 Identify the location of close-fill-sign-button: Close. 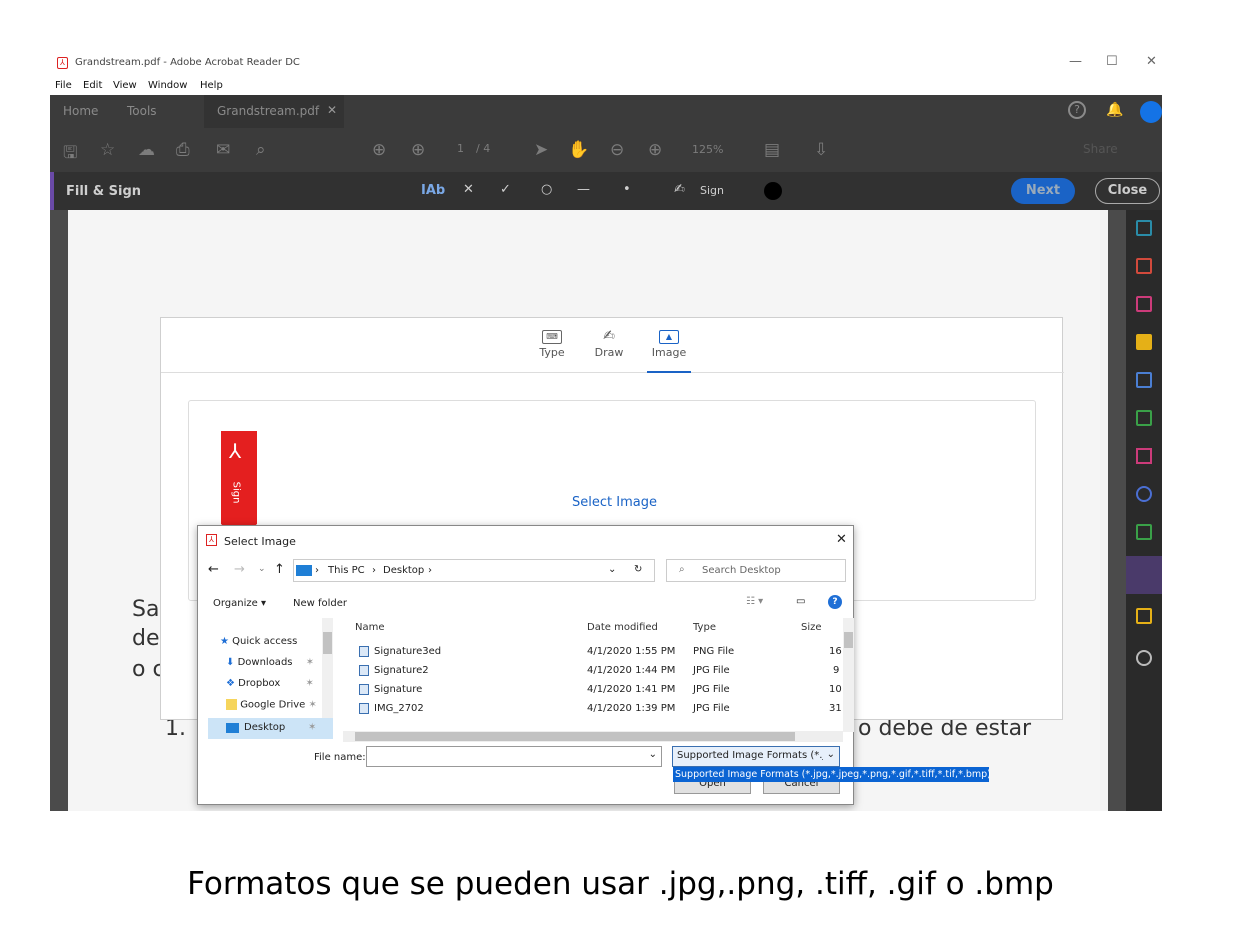
(1127, 191).